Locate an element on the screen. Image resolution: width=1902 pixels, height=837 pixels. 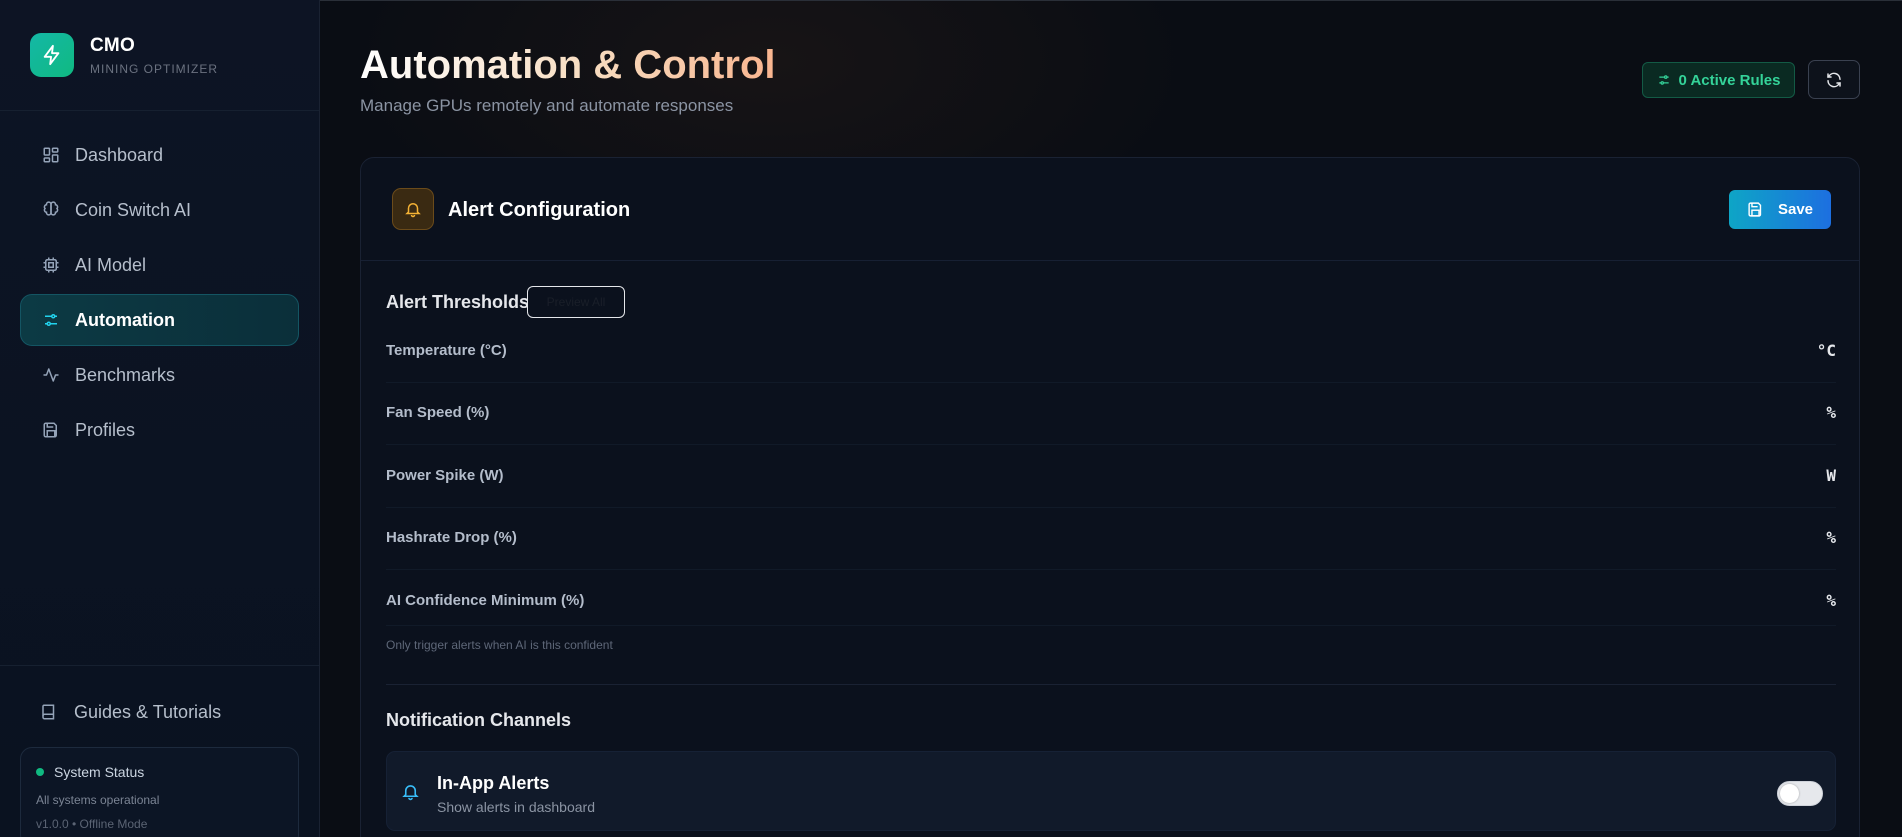
active-rules-label: 0 Active Rules is located at coordinates (1729, 80).